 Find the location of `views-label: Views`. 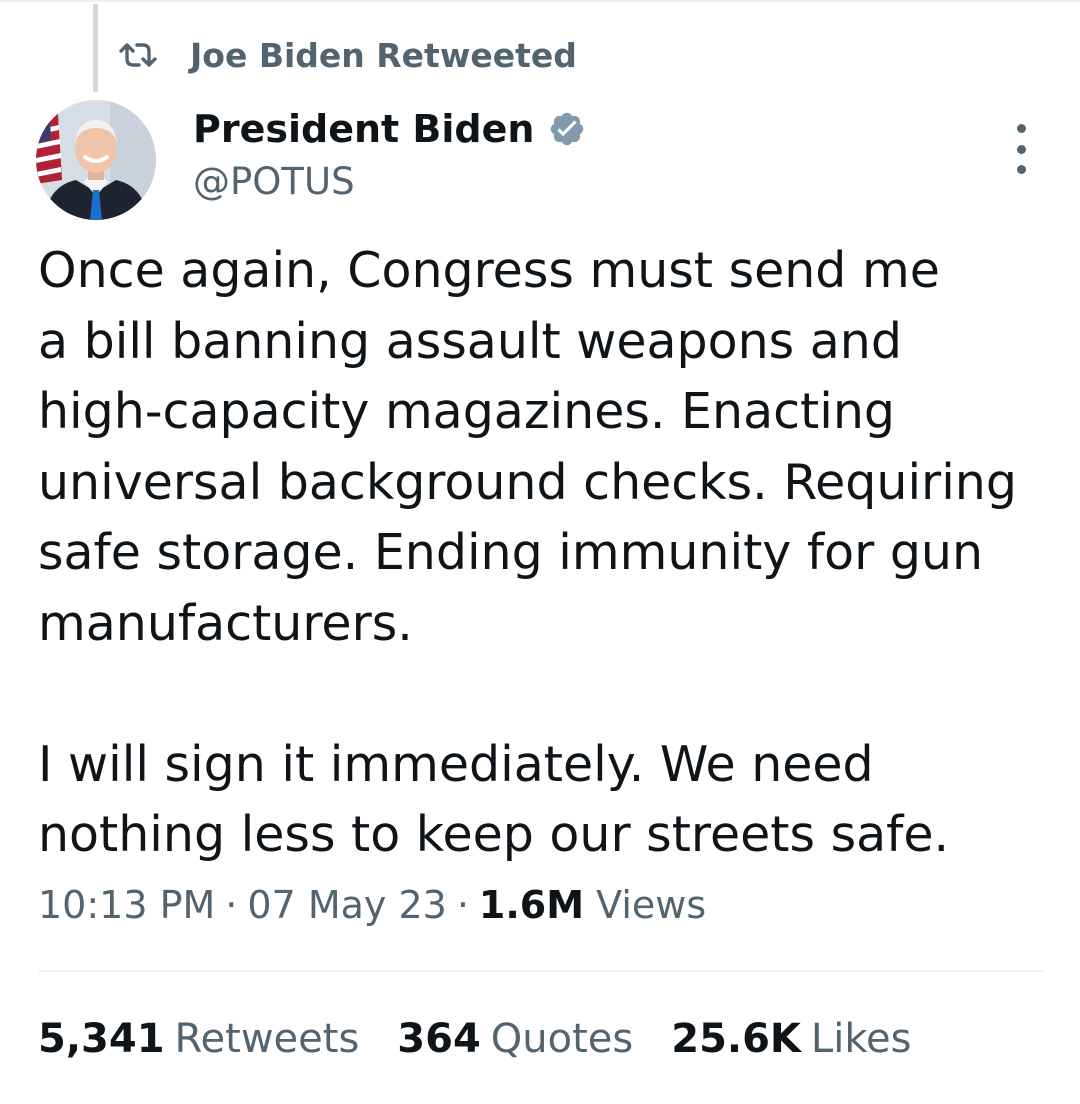

views-label: Views is located at coordinates (651, 905).